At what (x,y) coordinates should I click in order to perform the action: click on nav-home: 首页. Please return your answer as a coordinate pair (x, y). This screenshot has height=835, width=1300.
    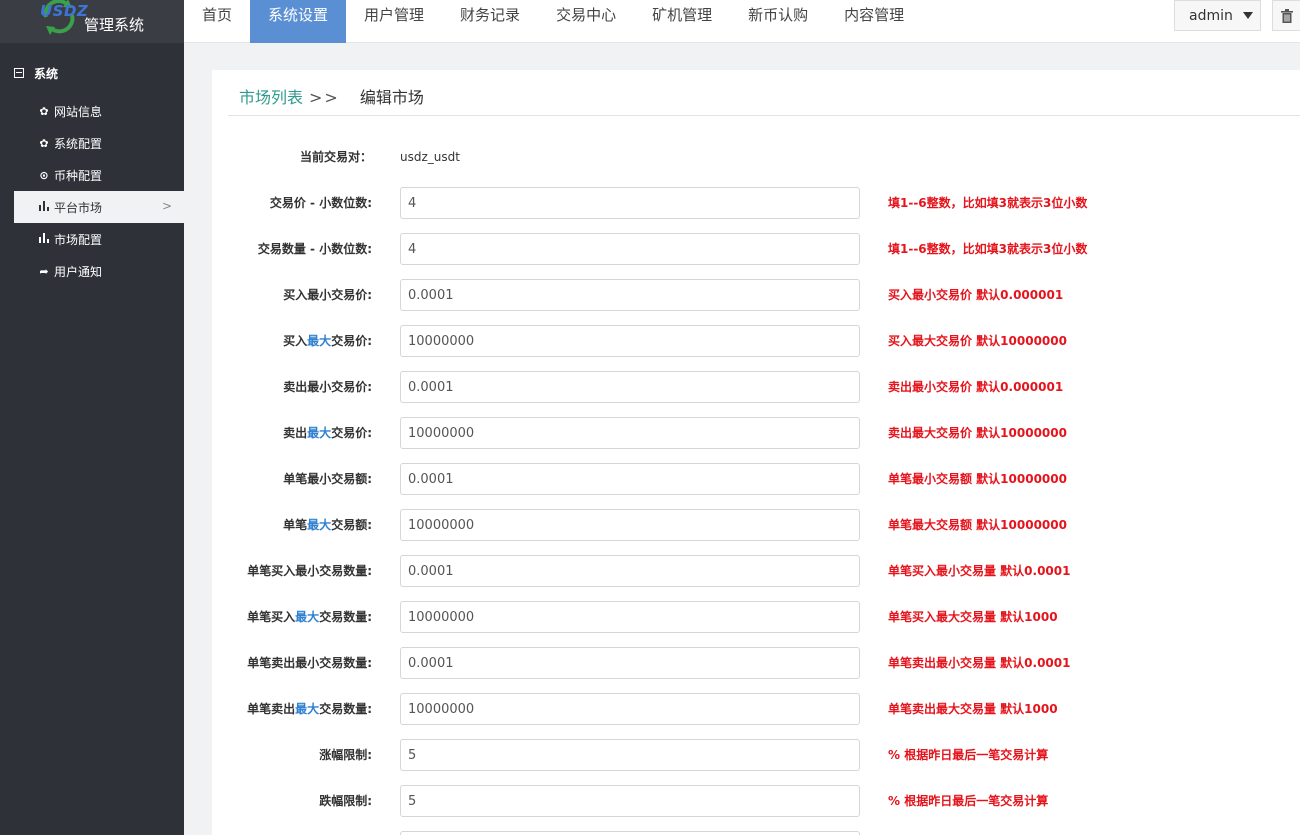
    Looking at the image, I should click on (217, 21).